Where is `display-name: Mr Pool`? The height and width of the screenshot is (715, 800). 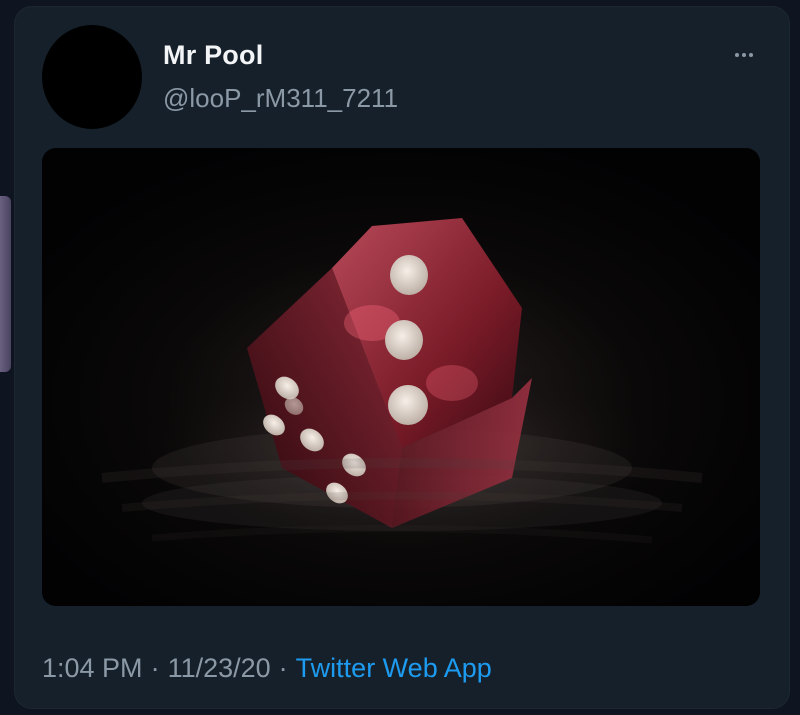
display-name: Mr Pool is located at coordinates (213, 55).